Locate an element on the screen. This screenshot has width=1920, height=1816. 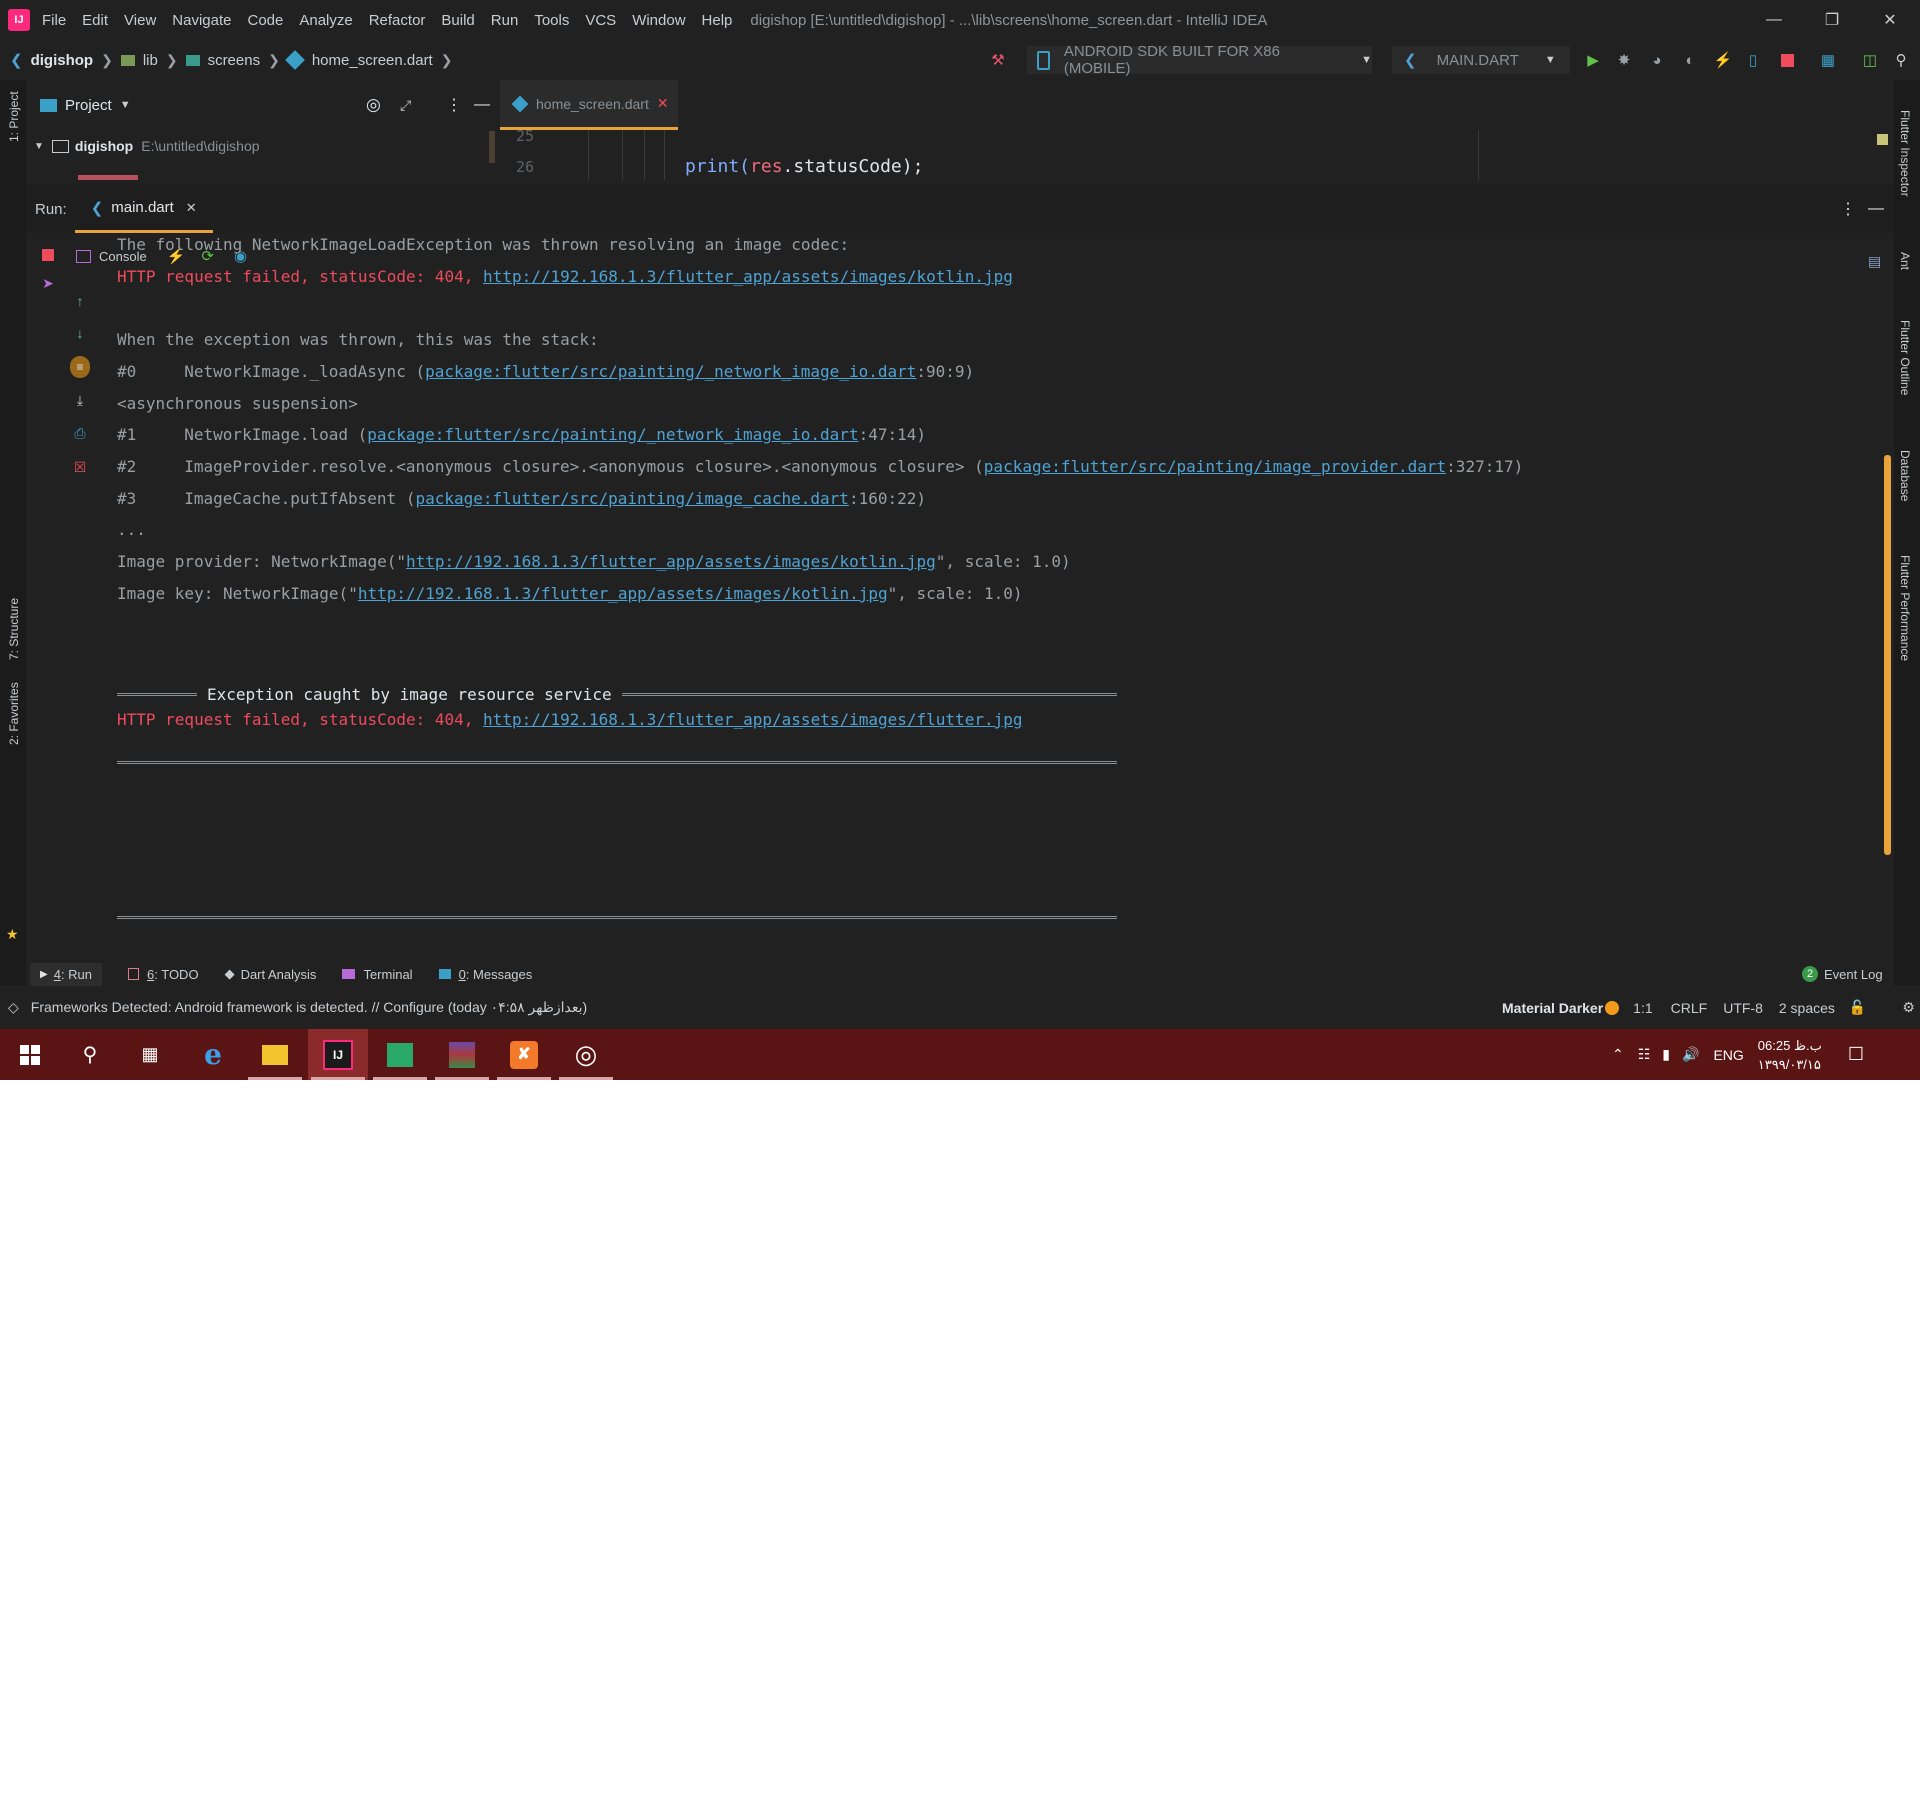
menu-vcs: VCS is located at coordinates (600, 20).